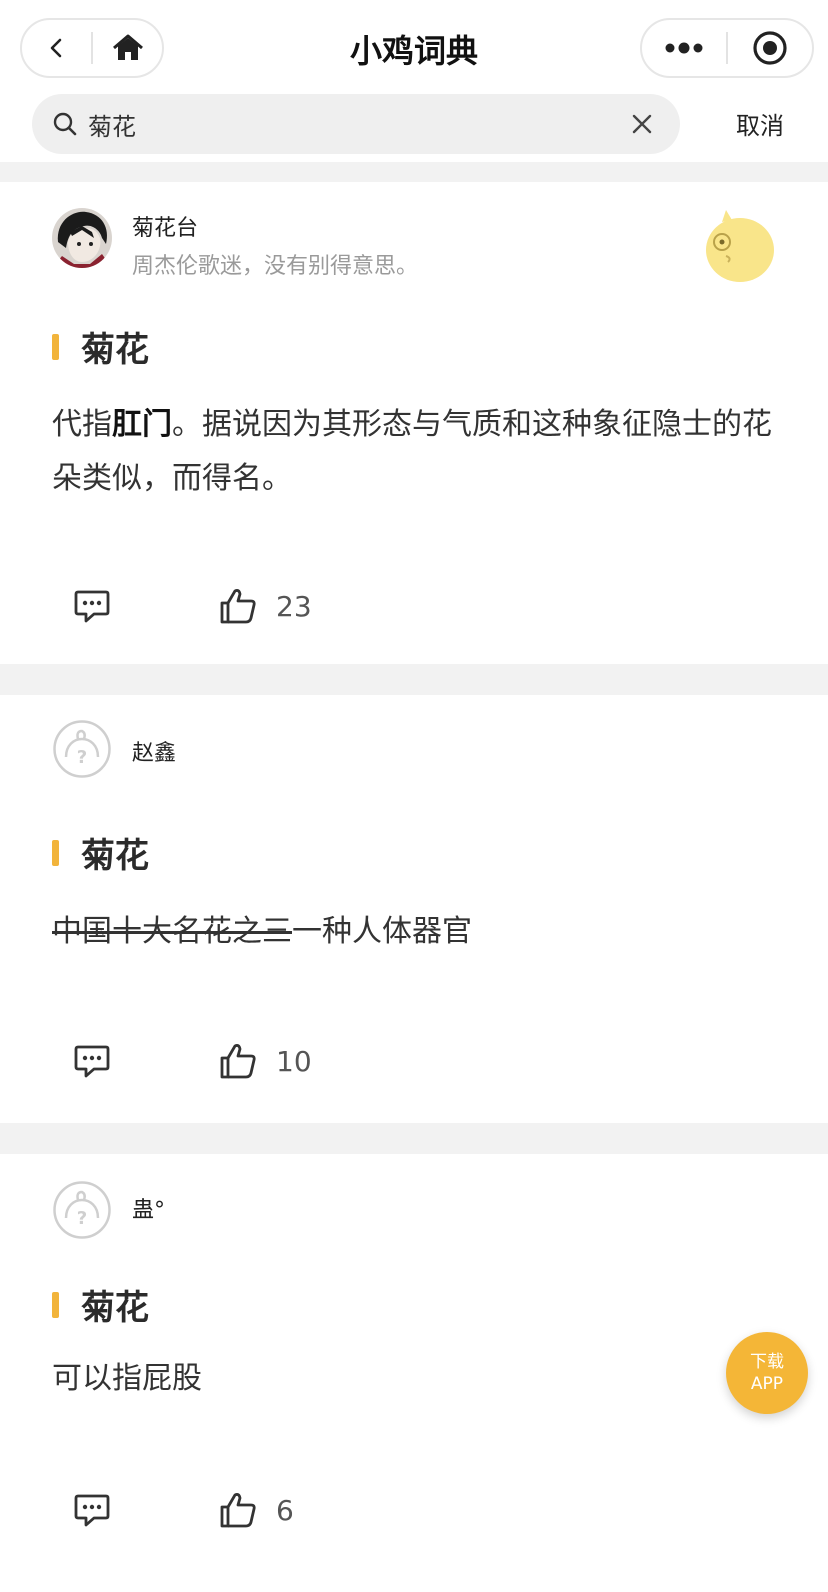 Image resolution: width=828 pixels, height=1592 pixels. What do you see at coordinates (182, 1510) in the screenshot?
I see `entry-actions: 6` at bounding box center [182, 1510].